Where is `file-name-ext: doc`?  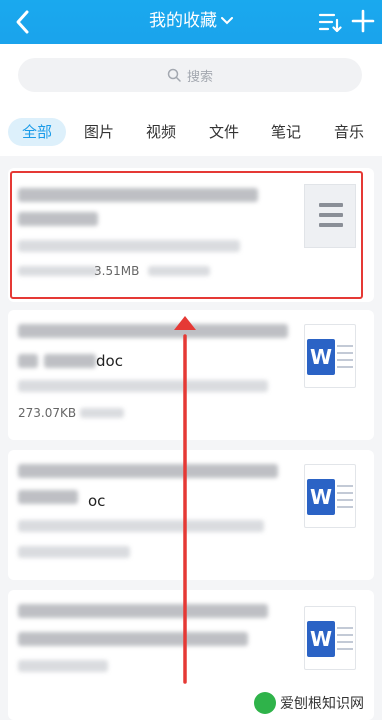 file-name-ext: doc is located at coordinates (109, 361).